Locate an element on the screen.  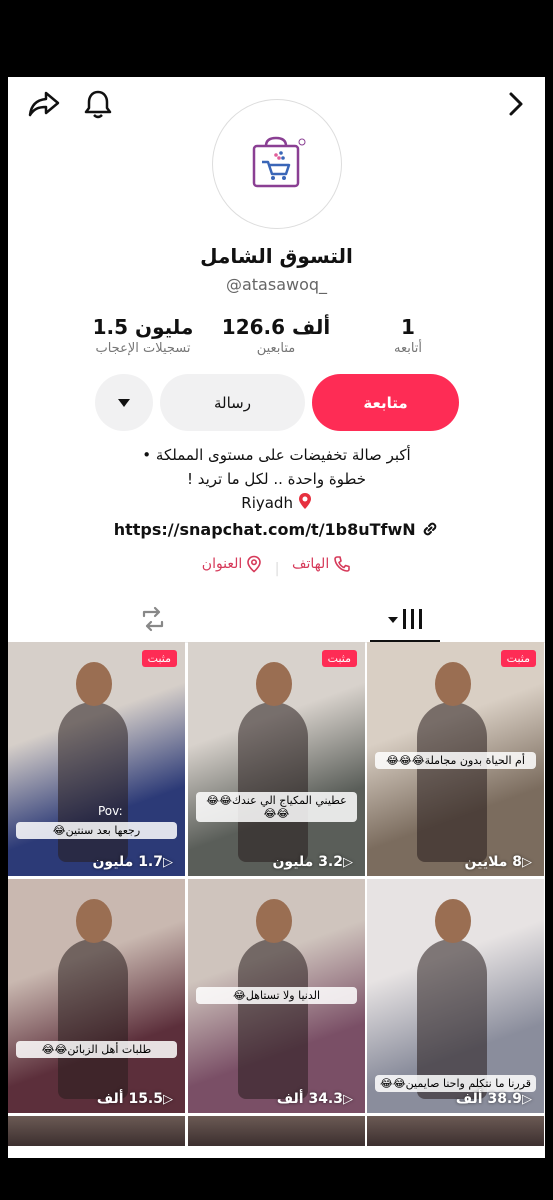
video-caption: طلبات أهل الزبائن😂😂 is located at coordinates (96, 1049).